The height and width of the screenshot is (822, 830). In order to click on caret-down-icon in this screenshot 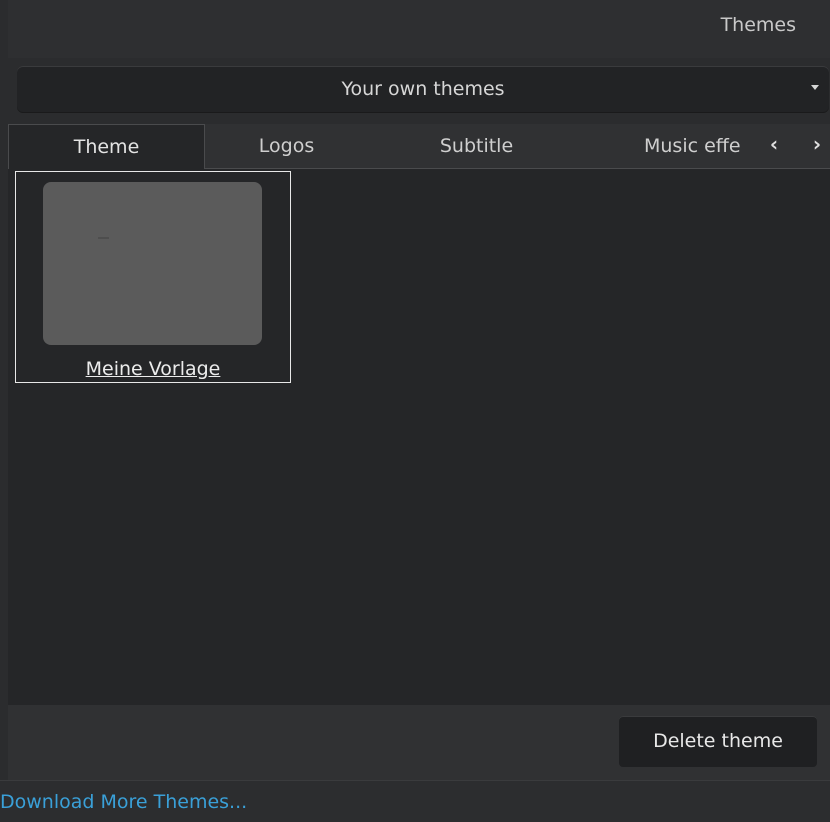, I will do `click(815, 87)`.